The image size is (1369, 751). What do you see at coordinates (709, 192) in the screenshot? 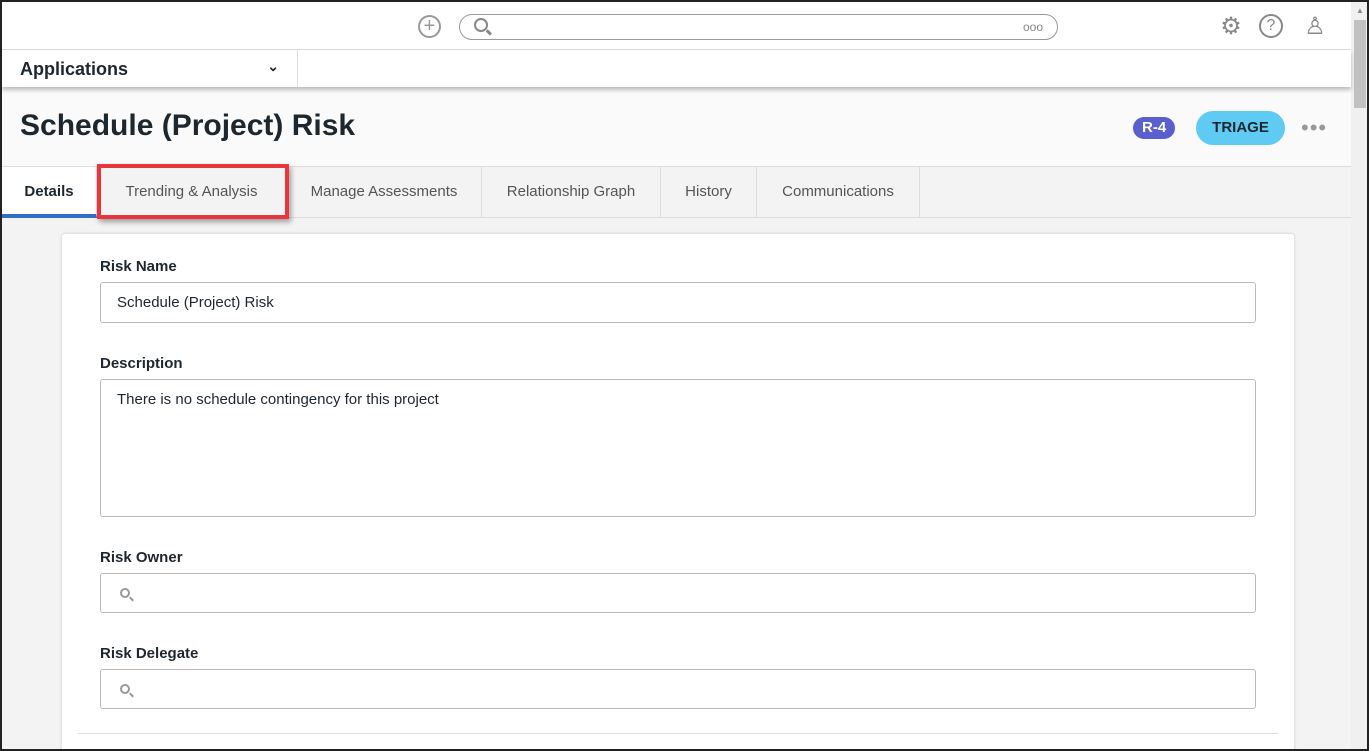
I see `tab-history: History` at bounding box center [709, 192].